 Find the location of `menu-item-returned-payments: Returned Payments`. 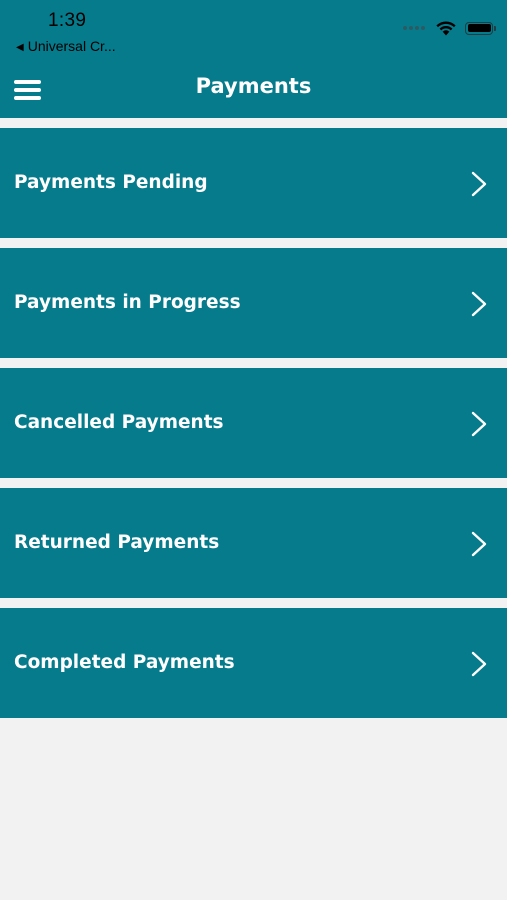

menu-item-returned-payments: Returned Payments is located at coordinates (253, 543).